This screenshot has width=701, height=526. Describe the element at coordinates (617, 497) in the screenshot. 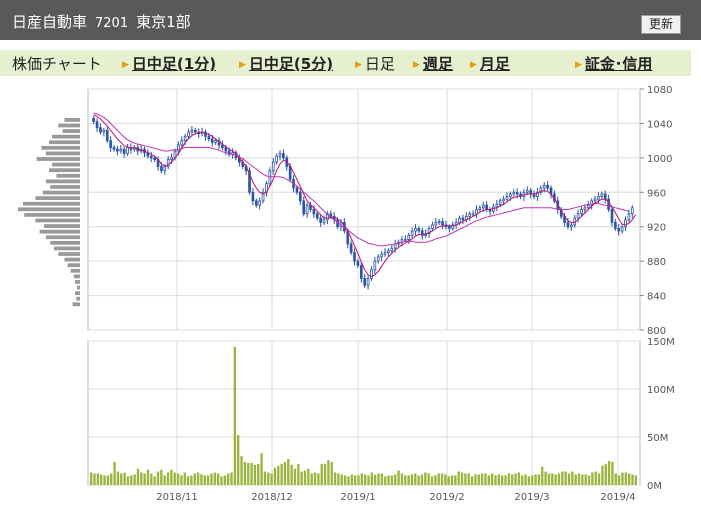

I see `month-label: 2019/4` at that location.